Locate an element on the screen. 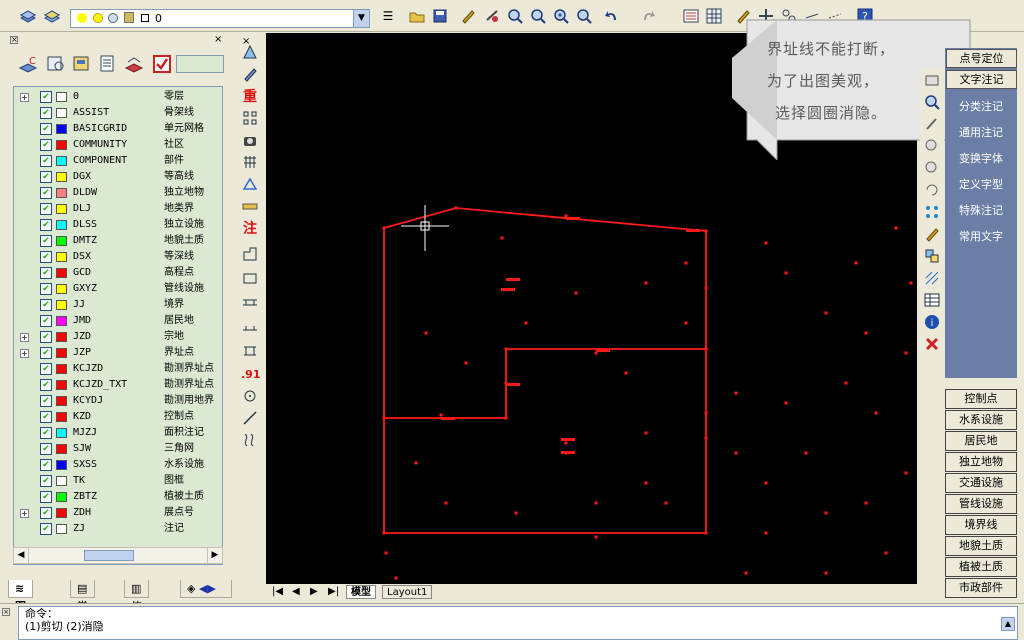  tab-layers: ≋ 图层 is located at coordinates (20, 605).